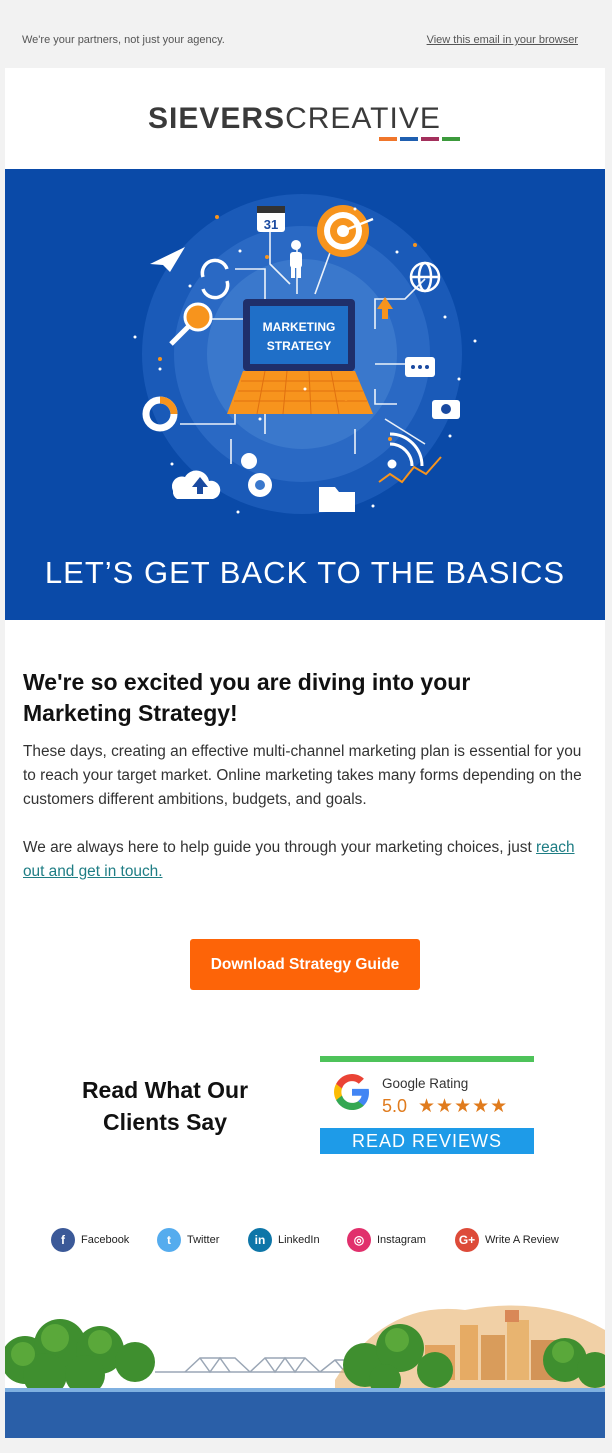 This screenshot has height=1453, width=612. I want to click on logo-bar-green, so click(451, 139).